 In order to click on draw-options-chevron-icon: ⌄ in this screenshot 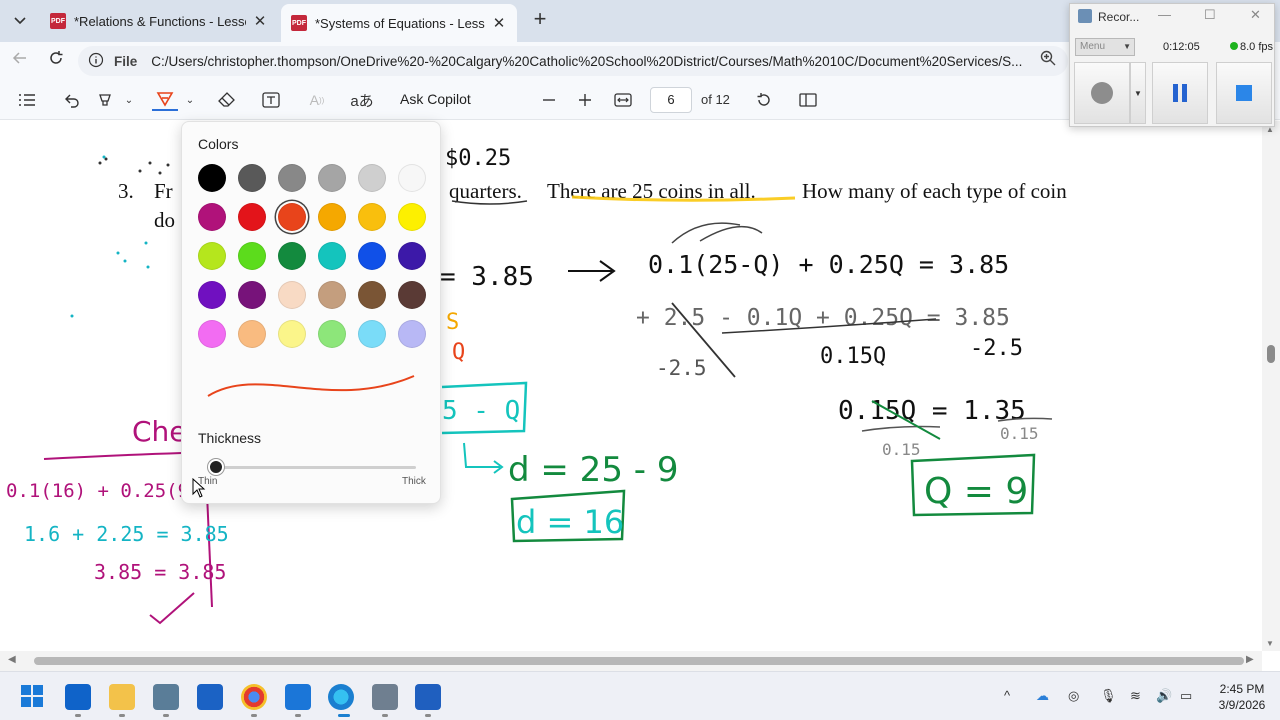, I will do `click(190, 100)`.